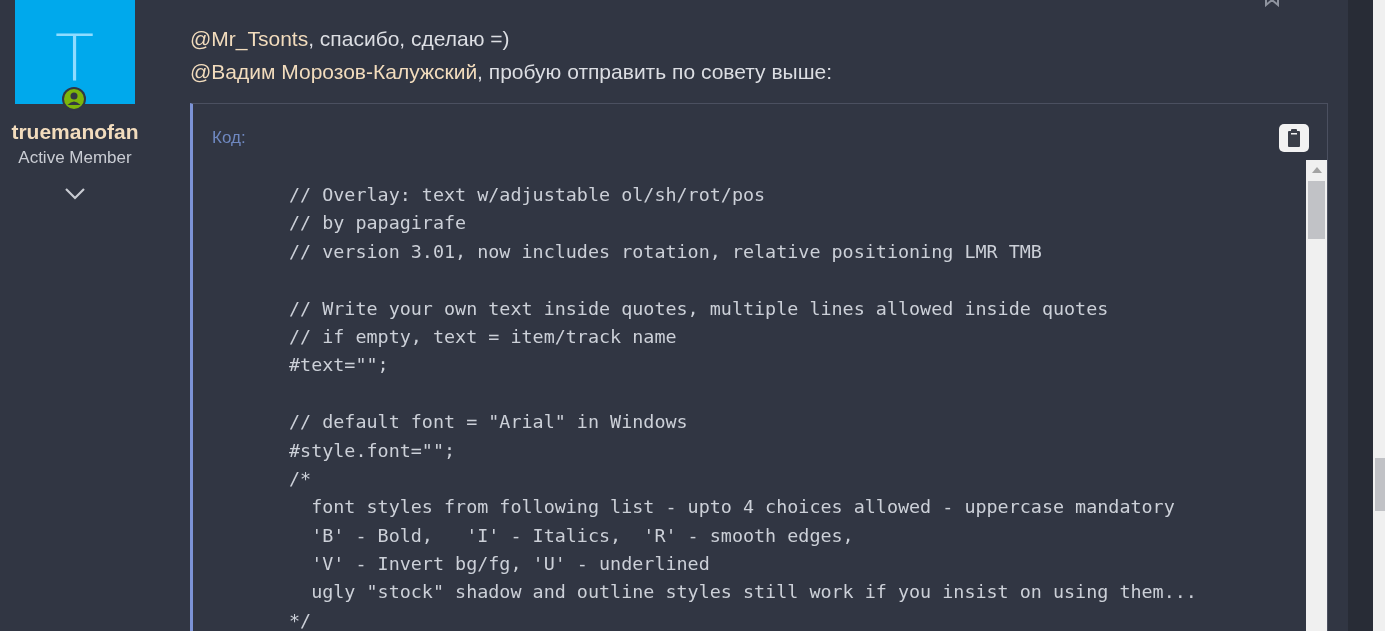 Image resolution: width=1385 pixels, height=631 pixels. Describe the element at coordinates (339, 365) in the screenshot. I see `code-line: #text="";` at that location.